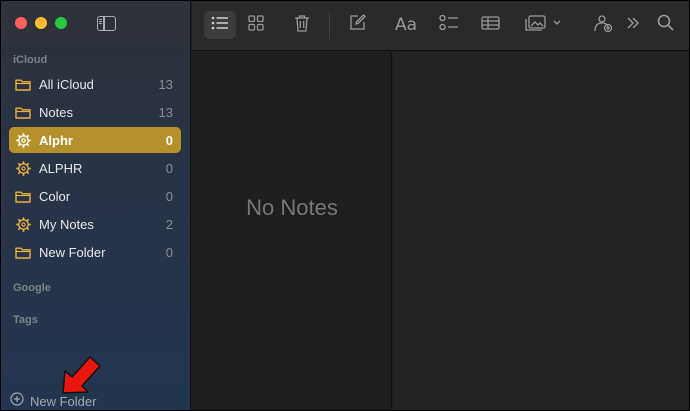  I want to click on sidebar-item-alphr-caps: ALPHR 0, so click(95, 168).